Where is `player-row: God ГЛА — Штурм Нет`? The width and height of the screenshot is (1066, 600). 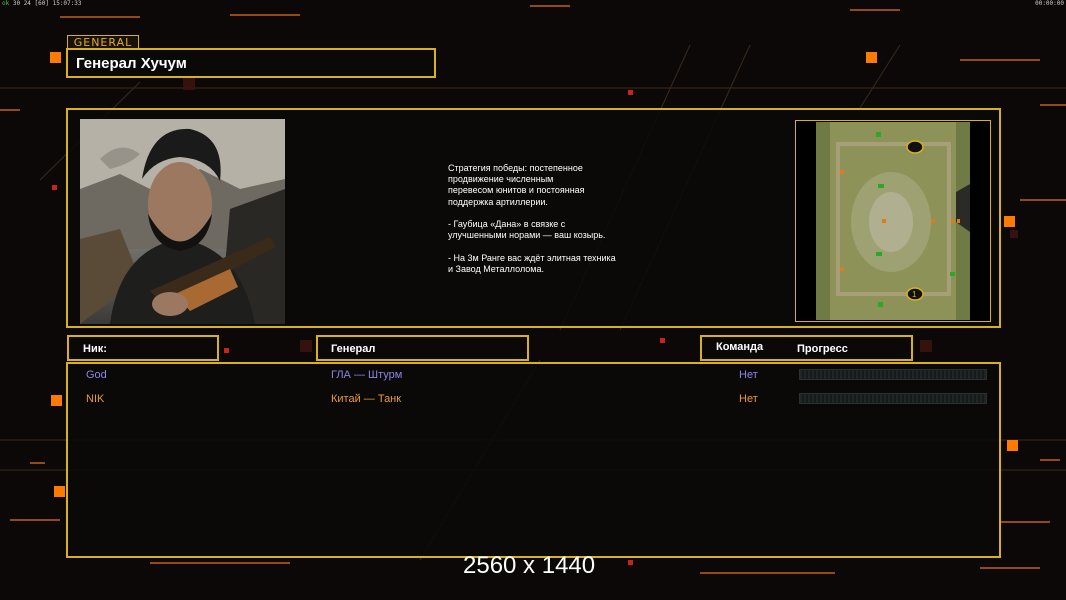
player-row: God ГЛА — Штурм Нет is located at coordinates (533, 376).